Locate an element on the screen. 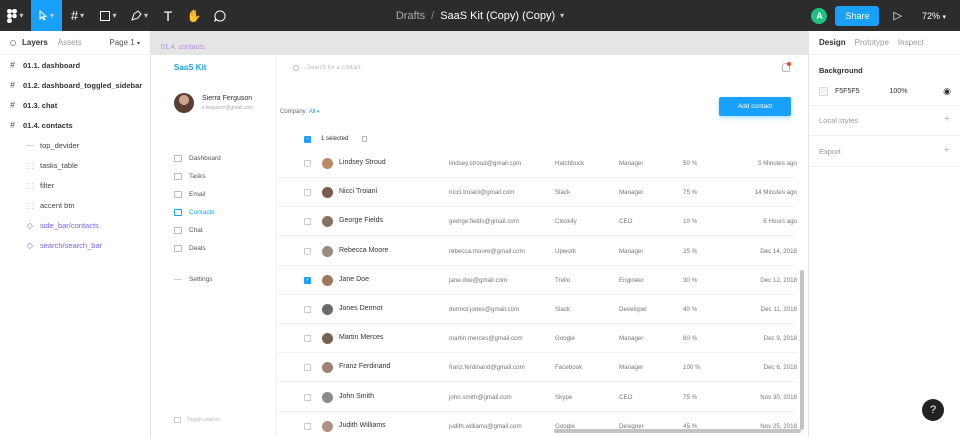 Image resolution: width=960 pixels, height=437 pixels. background-opacity: 100% is located at coordinates (899, 91).